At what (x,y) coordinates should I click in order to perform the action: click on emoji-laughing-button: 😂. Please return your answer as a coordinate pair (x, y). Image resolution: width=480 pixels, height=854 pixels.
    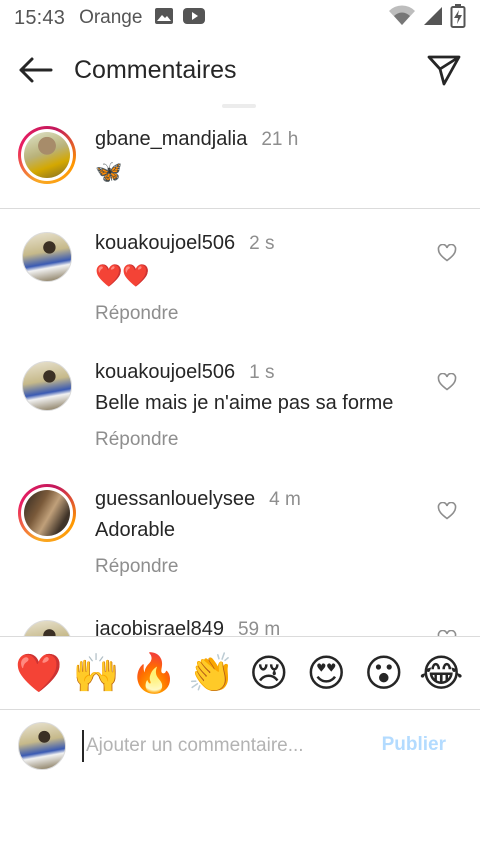
    Looking at the image, I should click on (441, 673).